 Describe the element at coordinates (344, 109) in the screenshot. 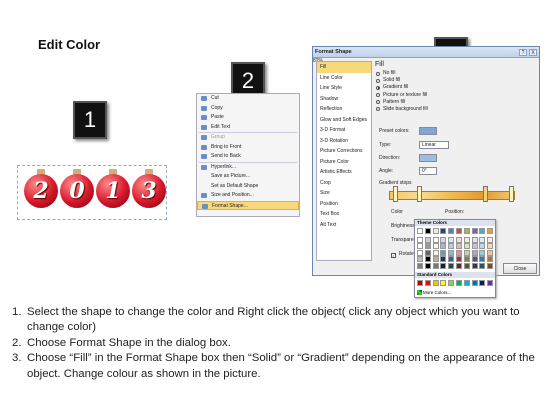

I see `nav-item-reflection: Reflection` at that location.